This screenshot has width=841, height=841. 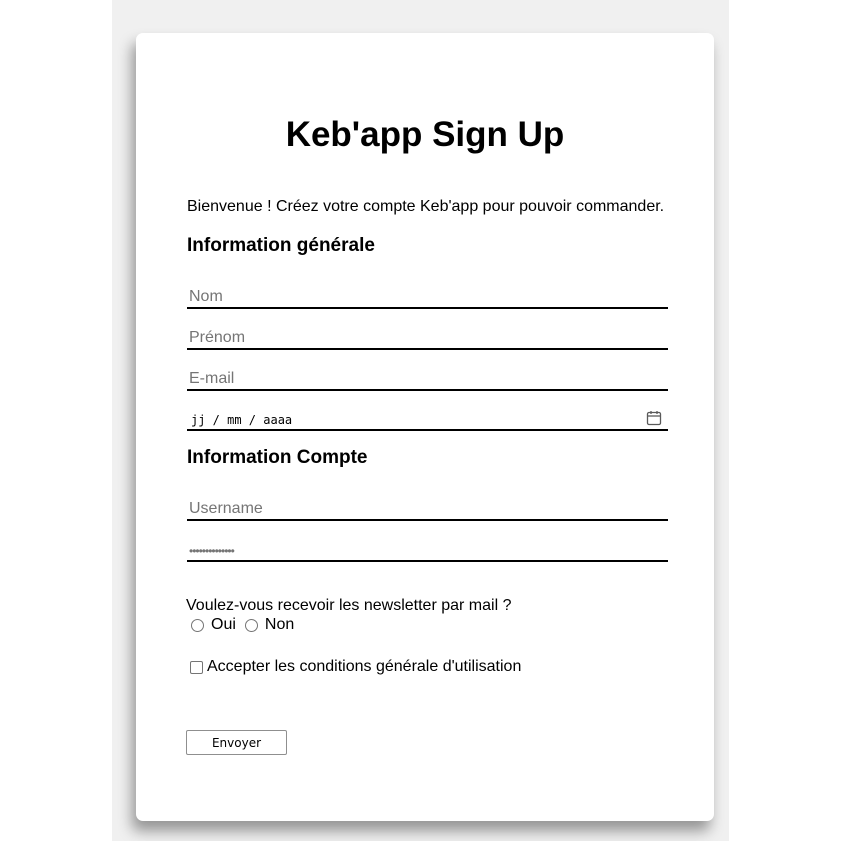 What do you see at coordinates (236, 742) in the screenshot?
I see `submit-button: Envoyer` at bounding box center [236, 742].